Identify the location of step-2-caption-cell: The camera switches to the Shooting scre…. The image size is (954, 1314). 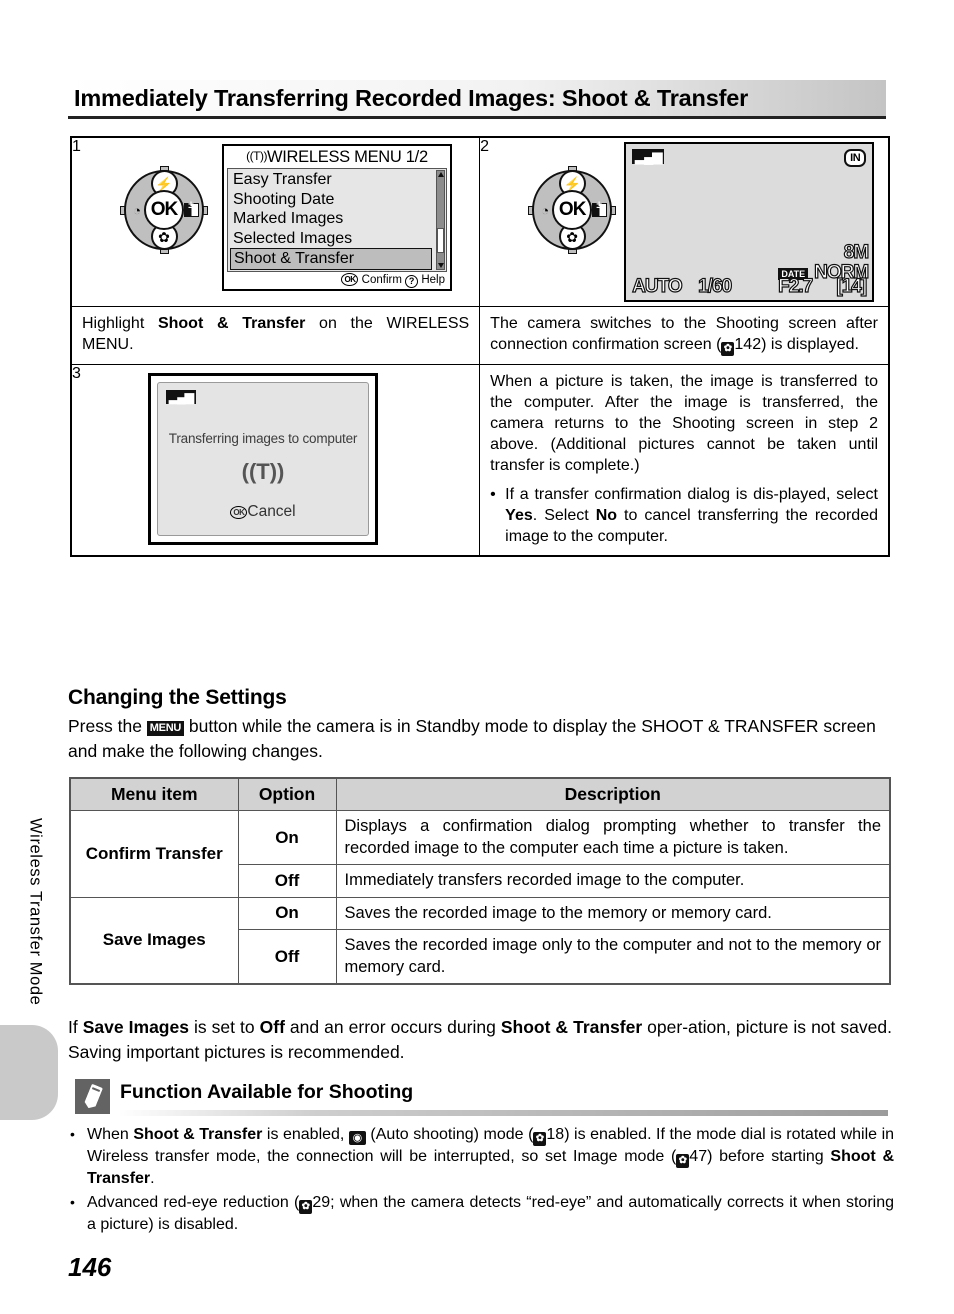
(684, 335).